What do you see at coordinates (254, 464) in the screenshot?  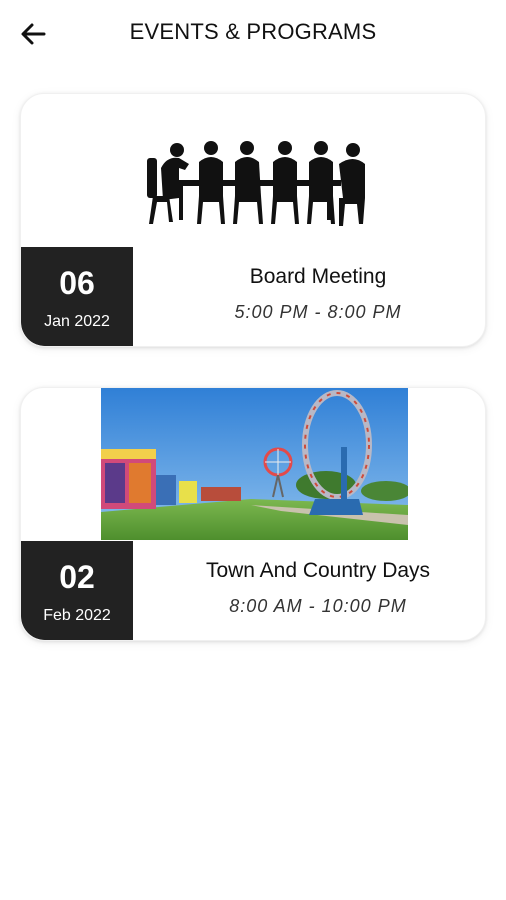 I see `fairground-image` at bounding box center [254, 464].